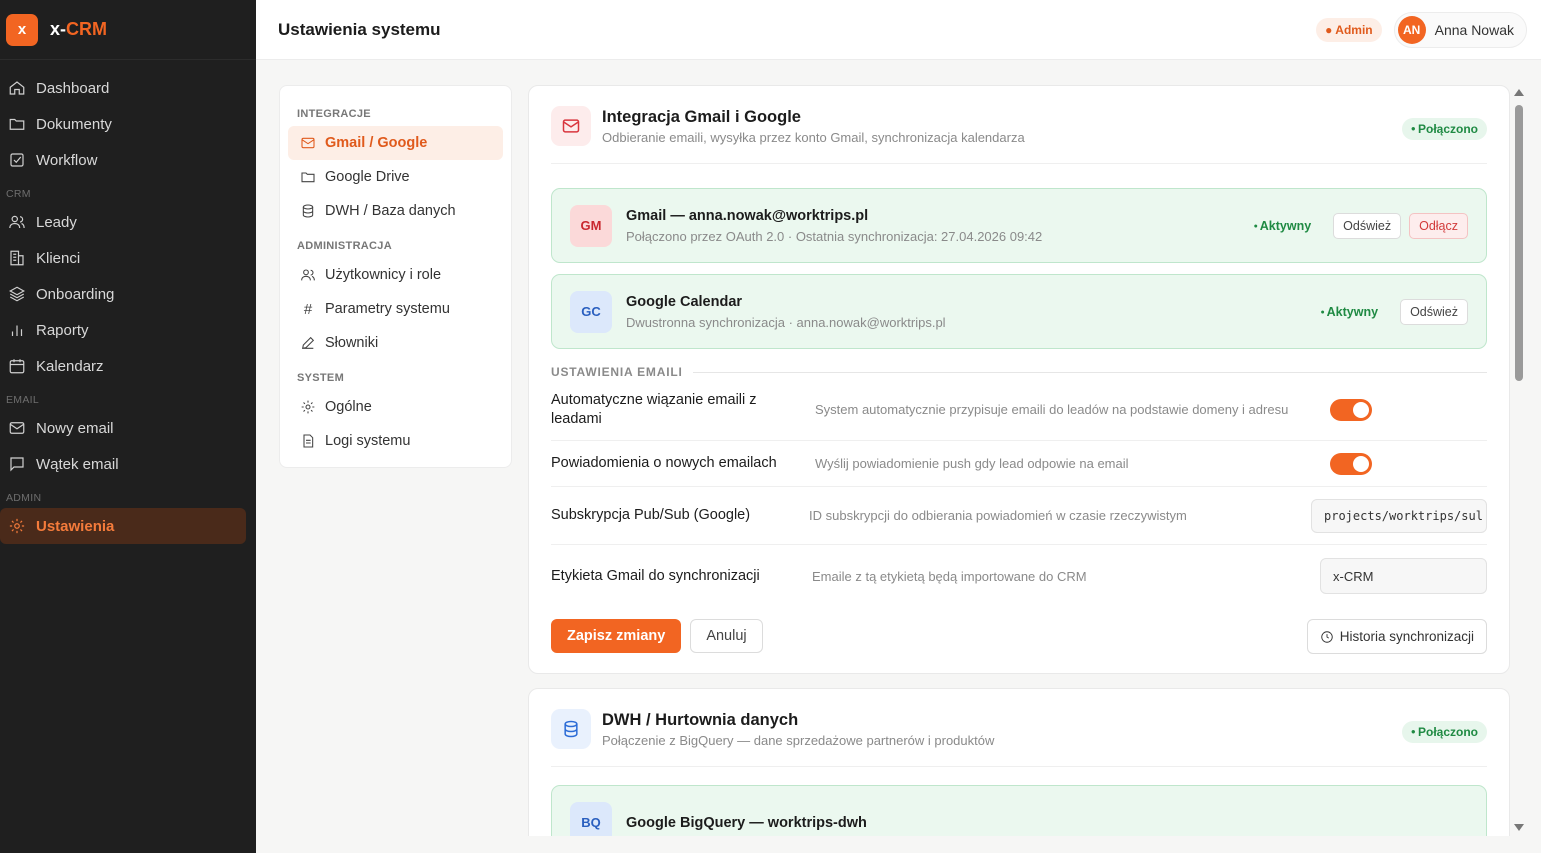 This screenshot has height=853, width=1541. Describe the element at coordinates (1438, 226) in the screenshot. I see `disconnect-button: Odłącz` at that location.